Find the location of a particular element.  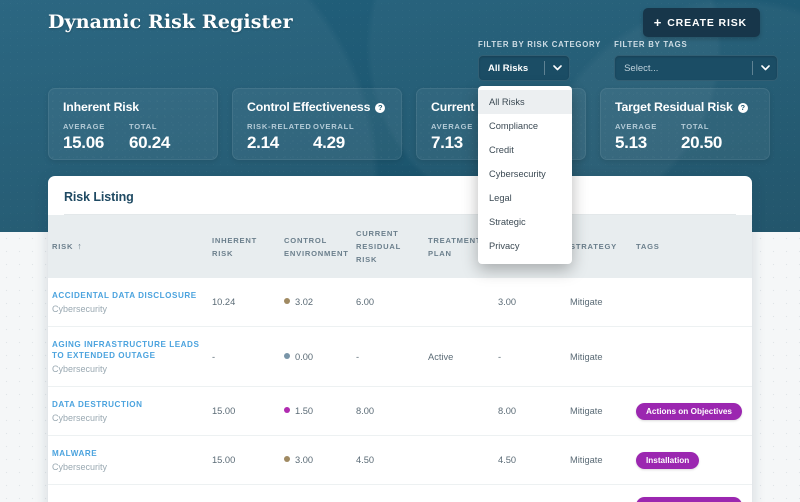

dropdown-option: Cybersecurity is located at coordinates (525, 174).